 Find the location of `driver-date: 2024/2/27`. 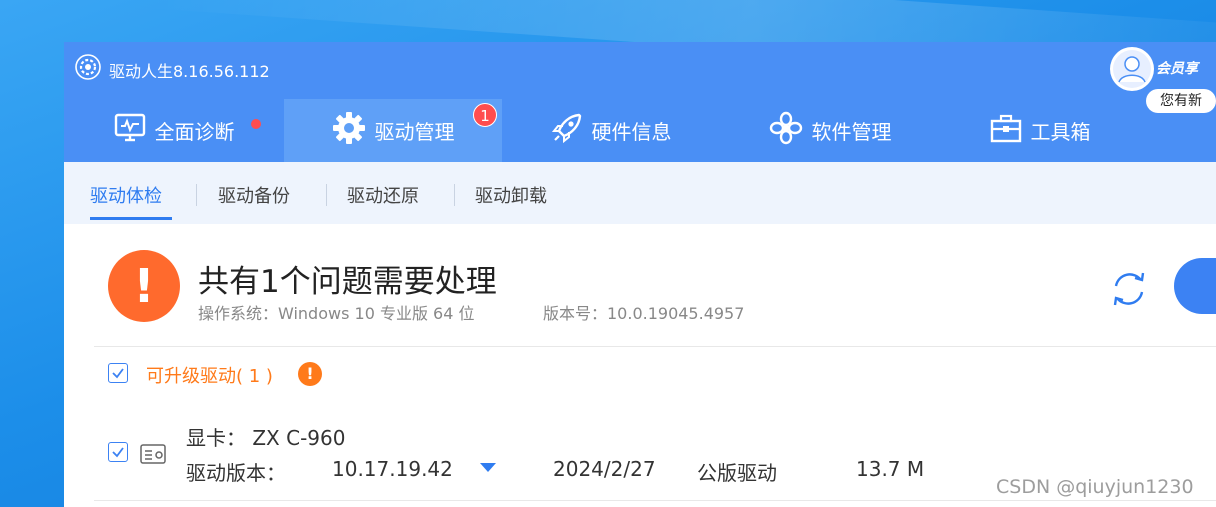

driver-date: 2024/2/27 is located at coordinates (604, 469).